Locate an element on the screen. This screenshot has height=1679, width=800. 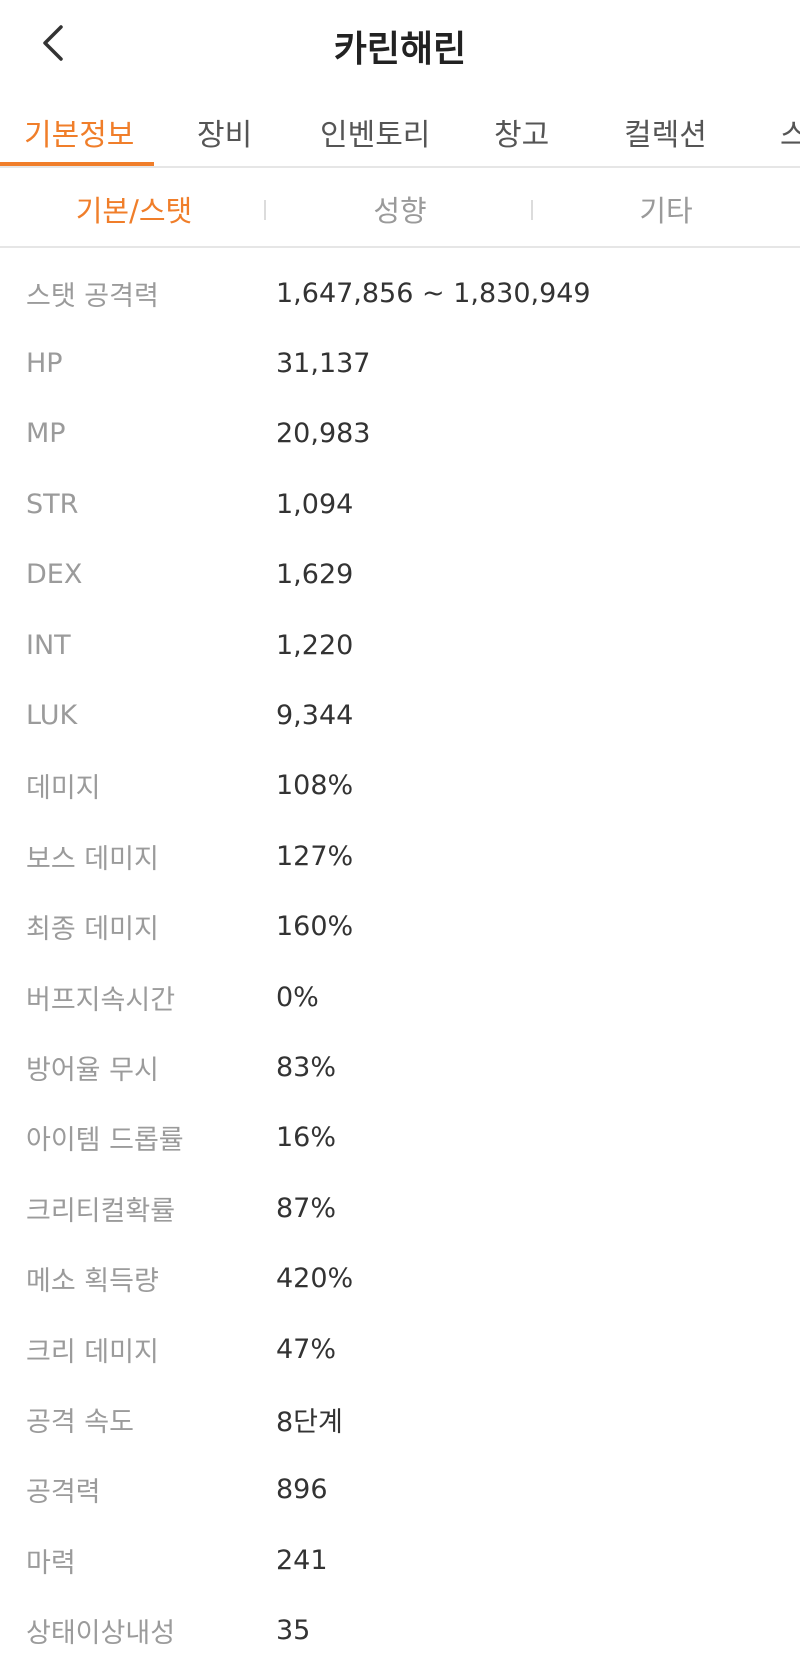
stat-label: 스탯 공격력 is located at coordinates (92, 296).